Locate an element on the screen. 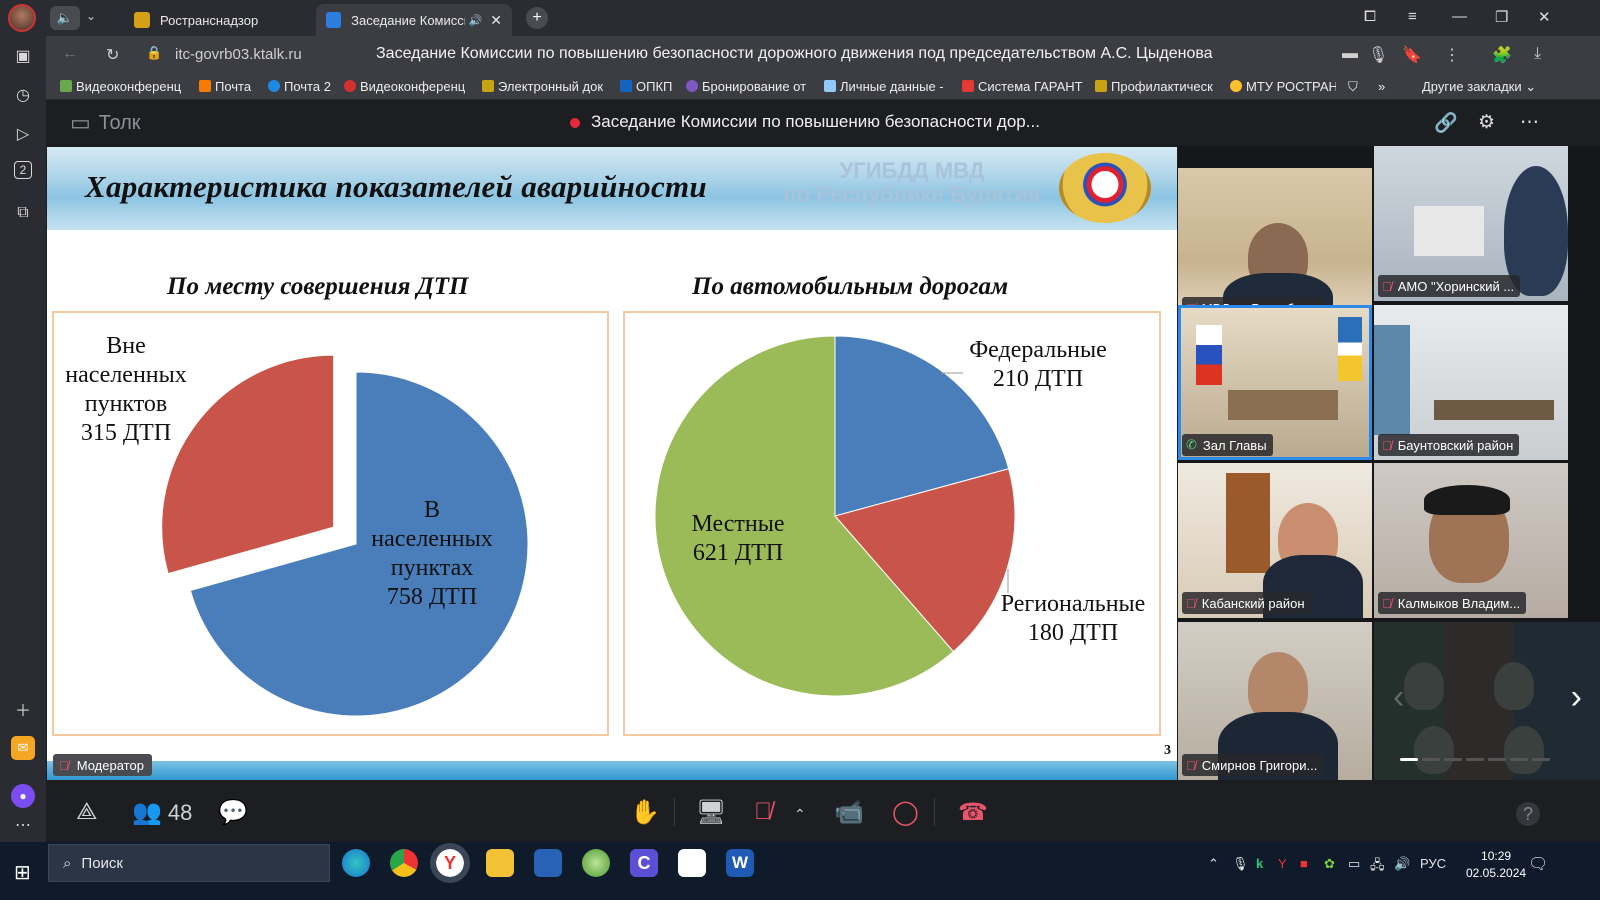 This screenshot has width=1600, height=900. yandex-browser-icon: Y is located at coordinates (450, 863).